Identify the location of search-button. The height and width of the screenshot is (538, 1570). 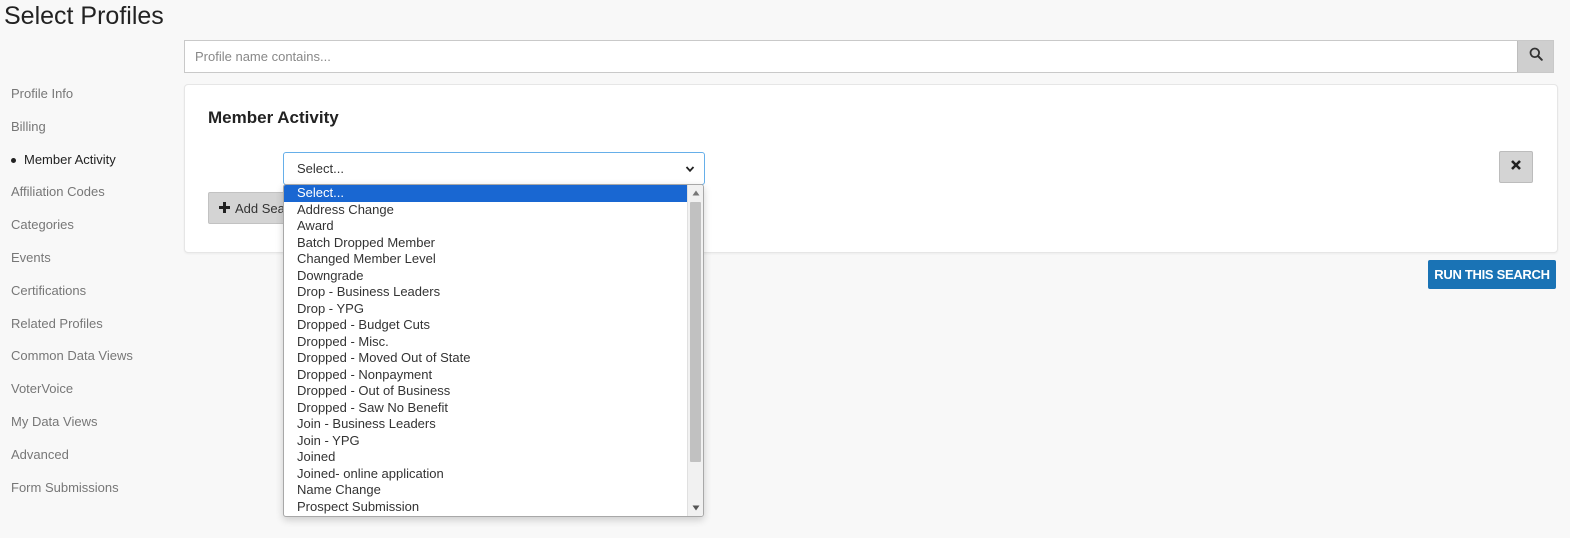
(1535, 56).